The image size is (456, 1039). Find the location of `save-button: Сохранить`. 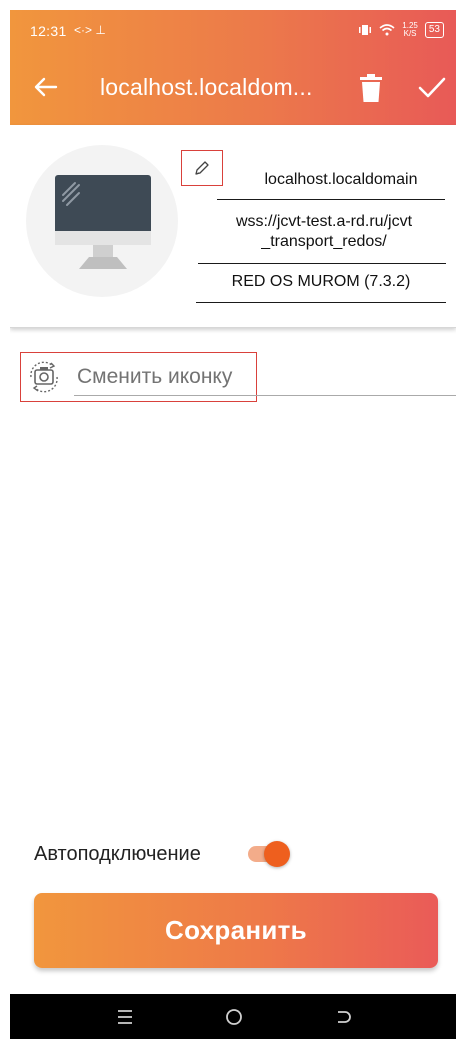

save-button: Сохранить is located at coordinates (236, 930).